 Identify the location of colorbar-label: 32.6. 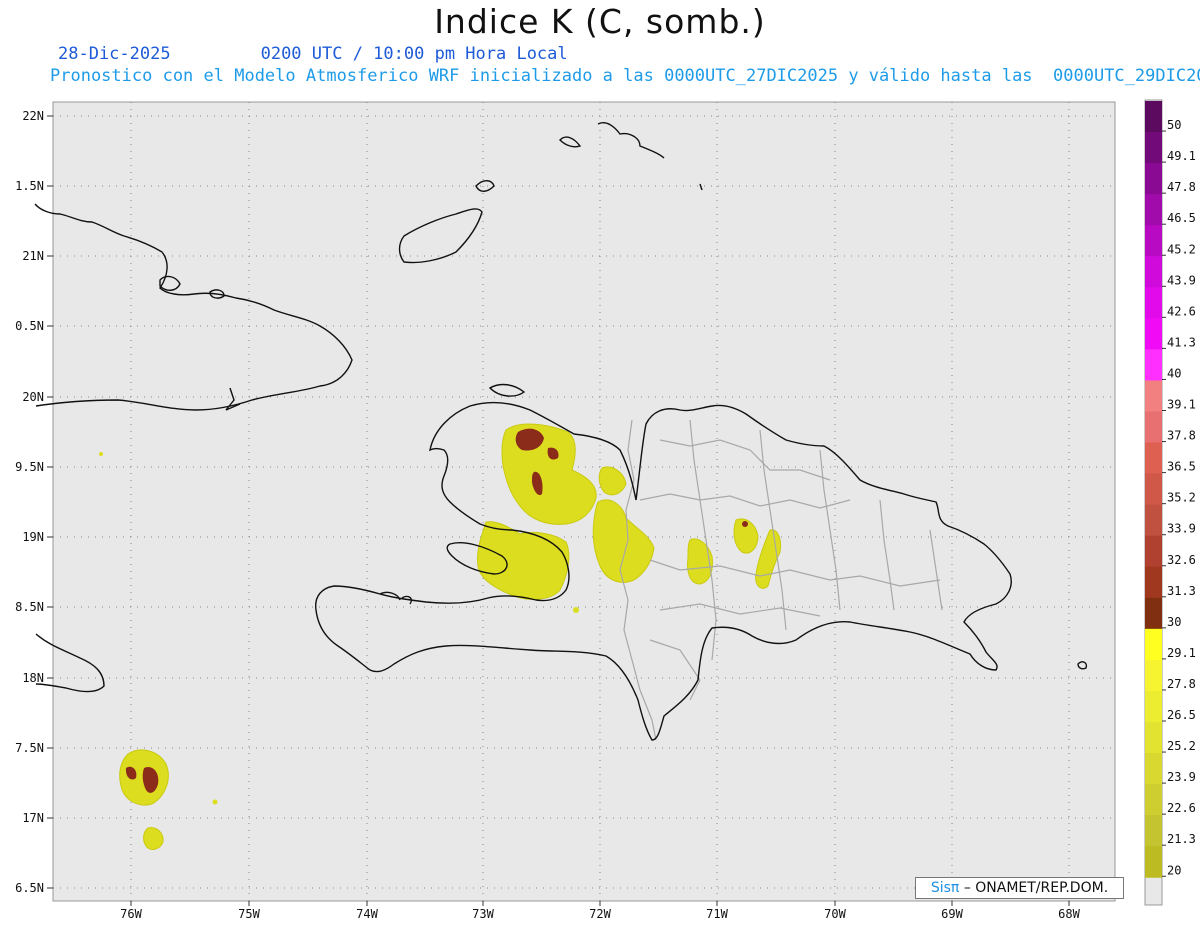
(1181, 560).